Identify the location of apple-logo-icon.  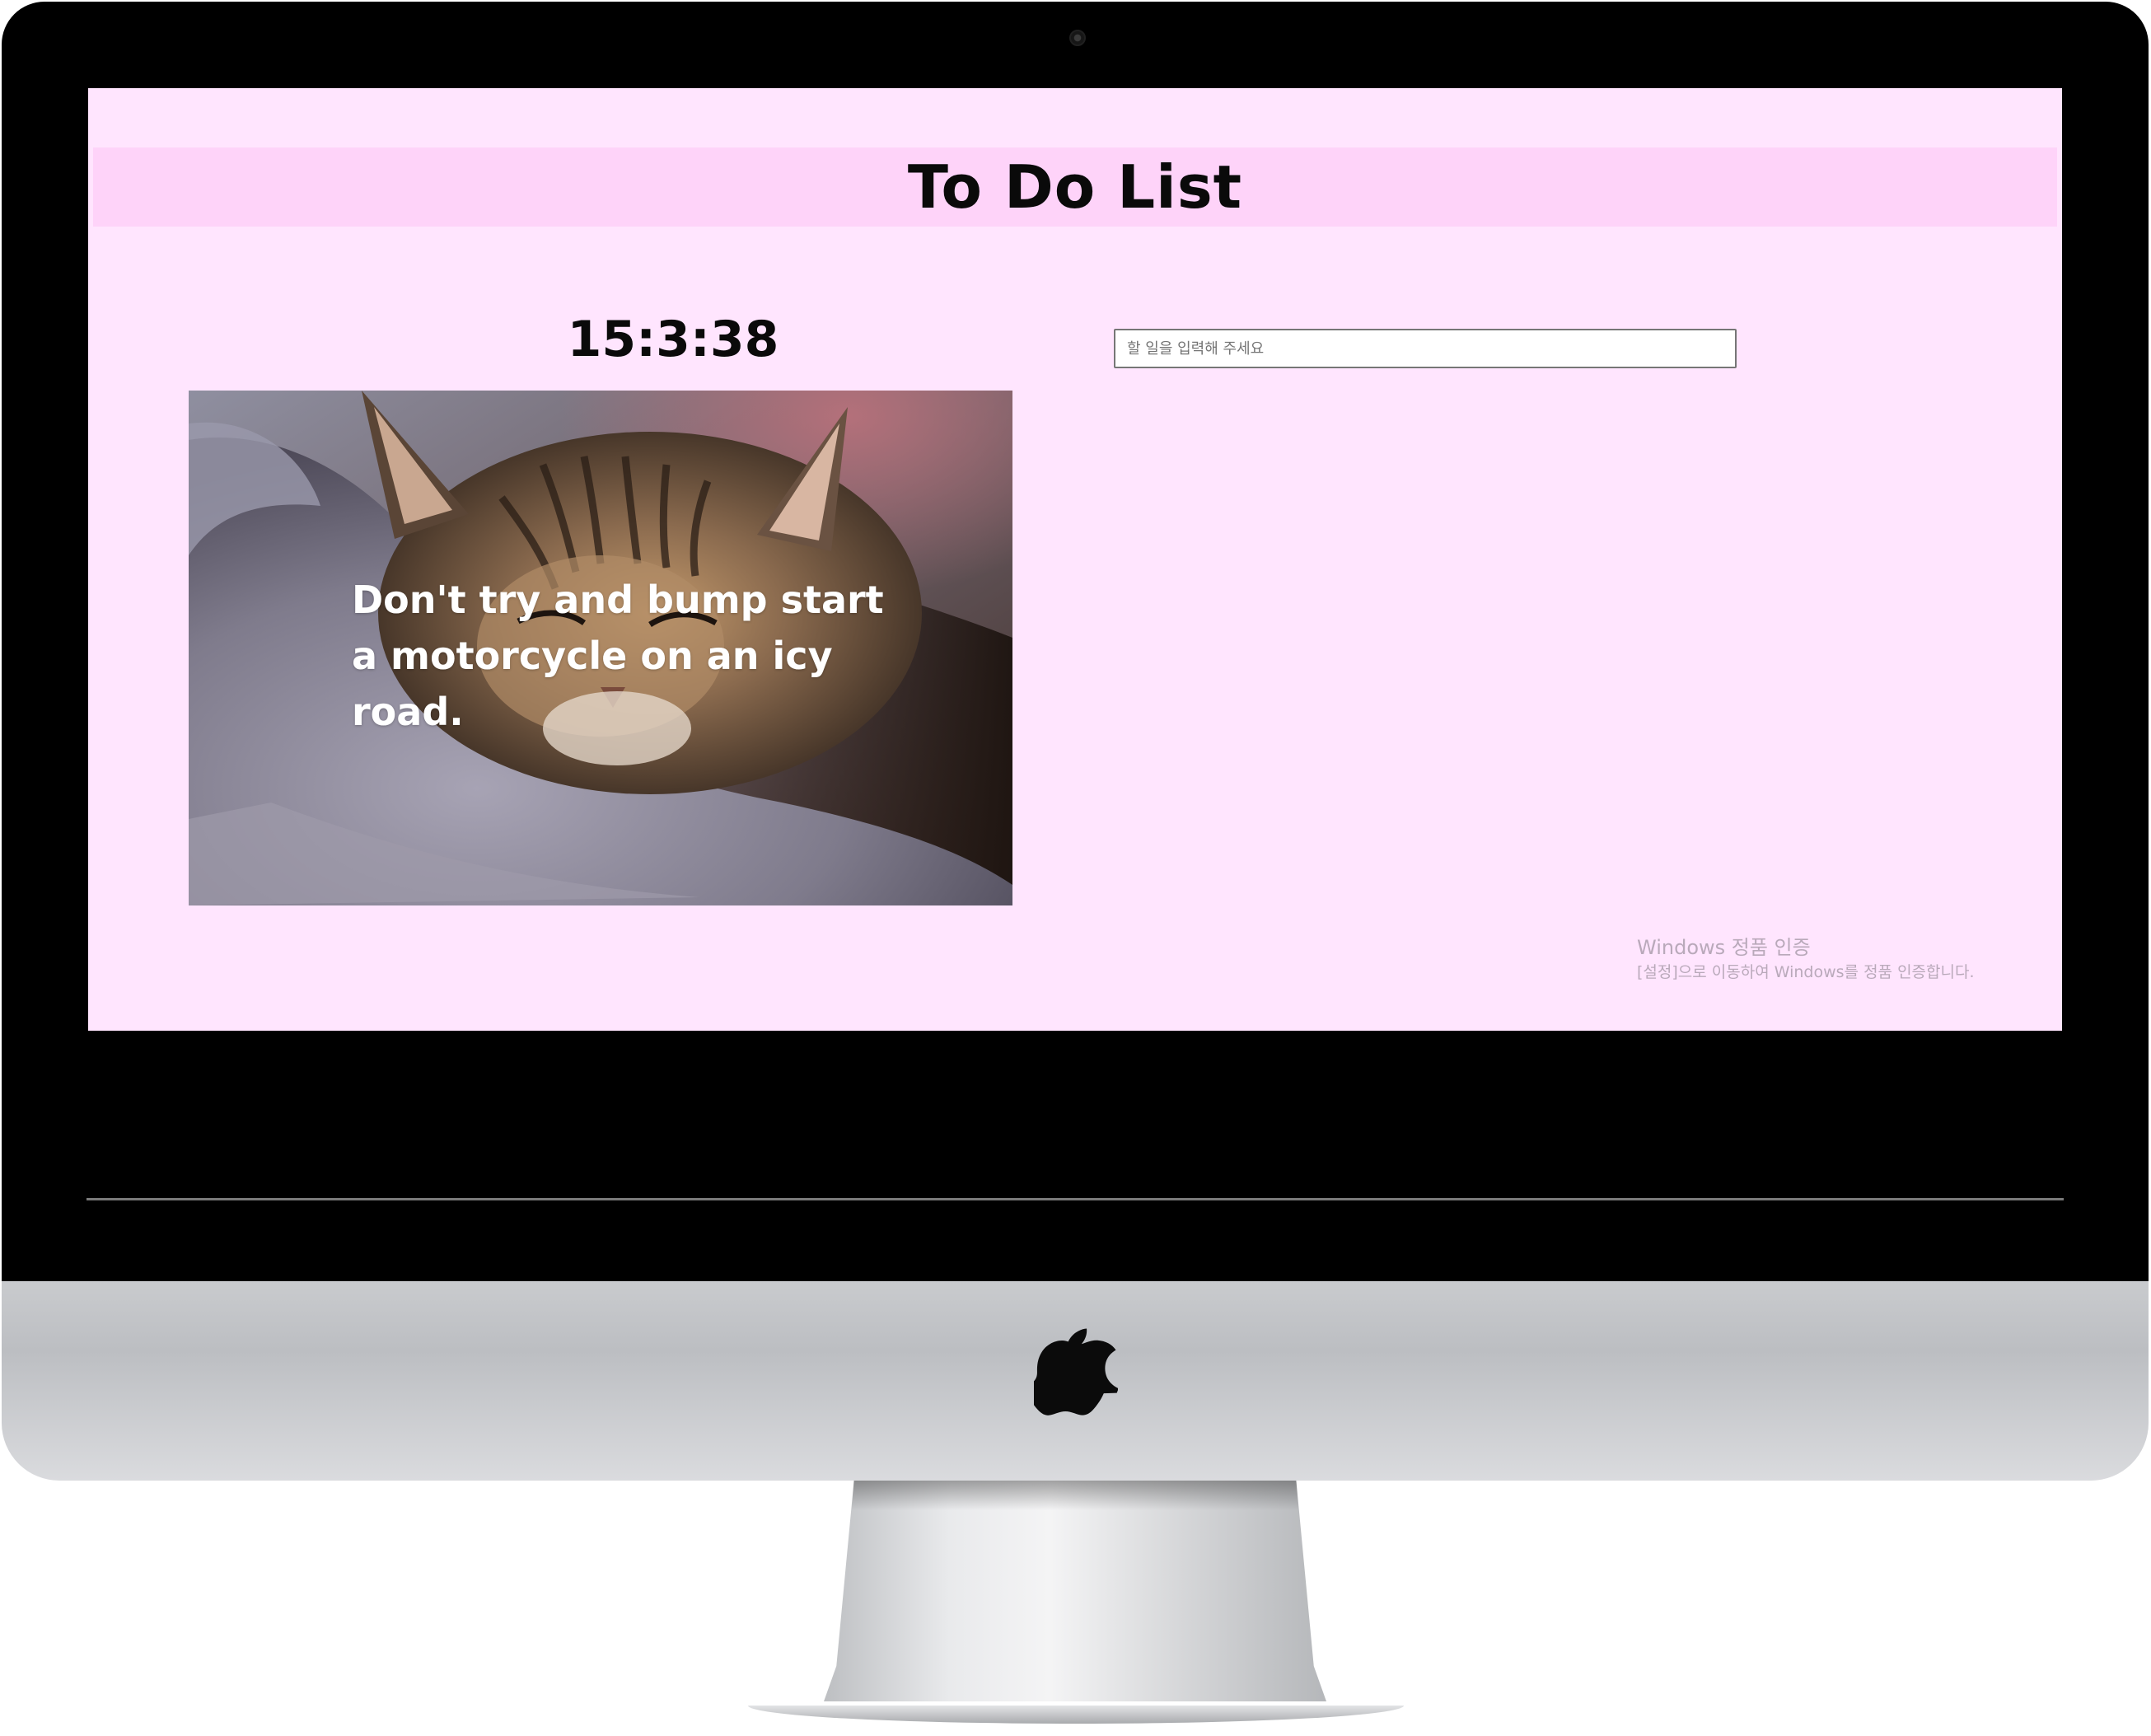
(1076, 1371).